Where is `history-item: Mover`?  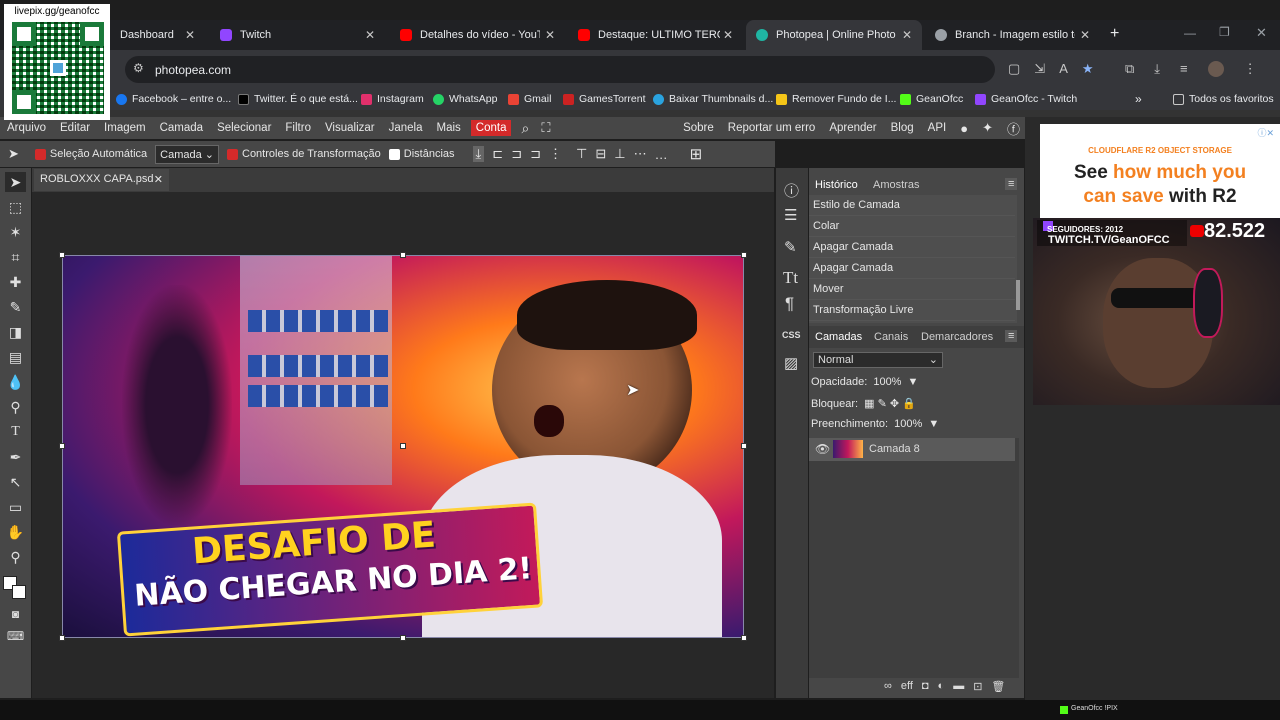
history-item: Mover is located at coordinates (912, 289).